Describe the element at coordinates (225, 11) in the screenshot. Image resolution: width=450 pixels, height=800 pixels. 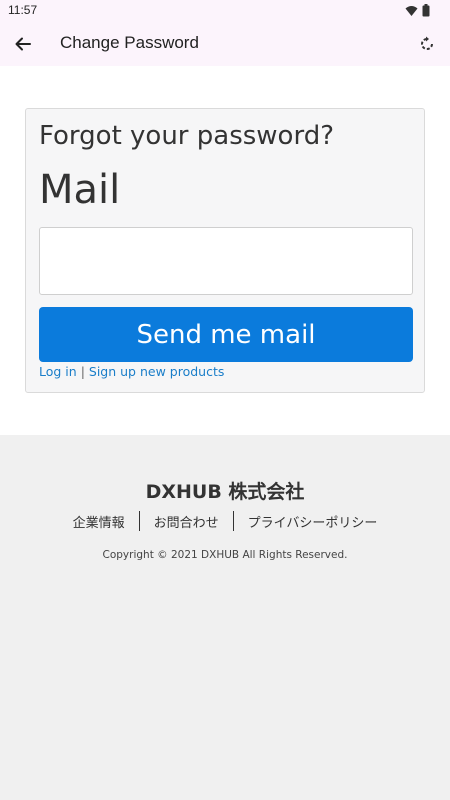
I see `status-bar: 11:57` at that location.